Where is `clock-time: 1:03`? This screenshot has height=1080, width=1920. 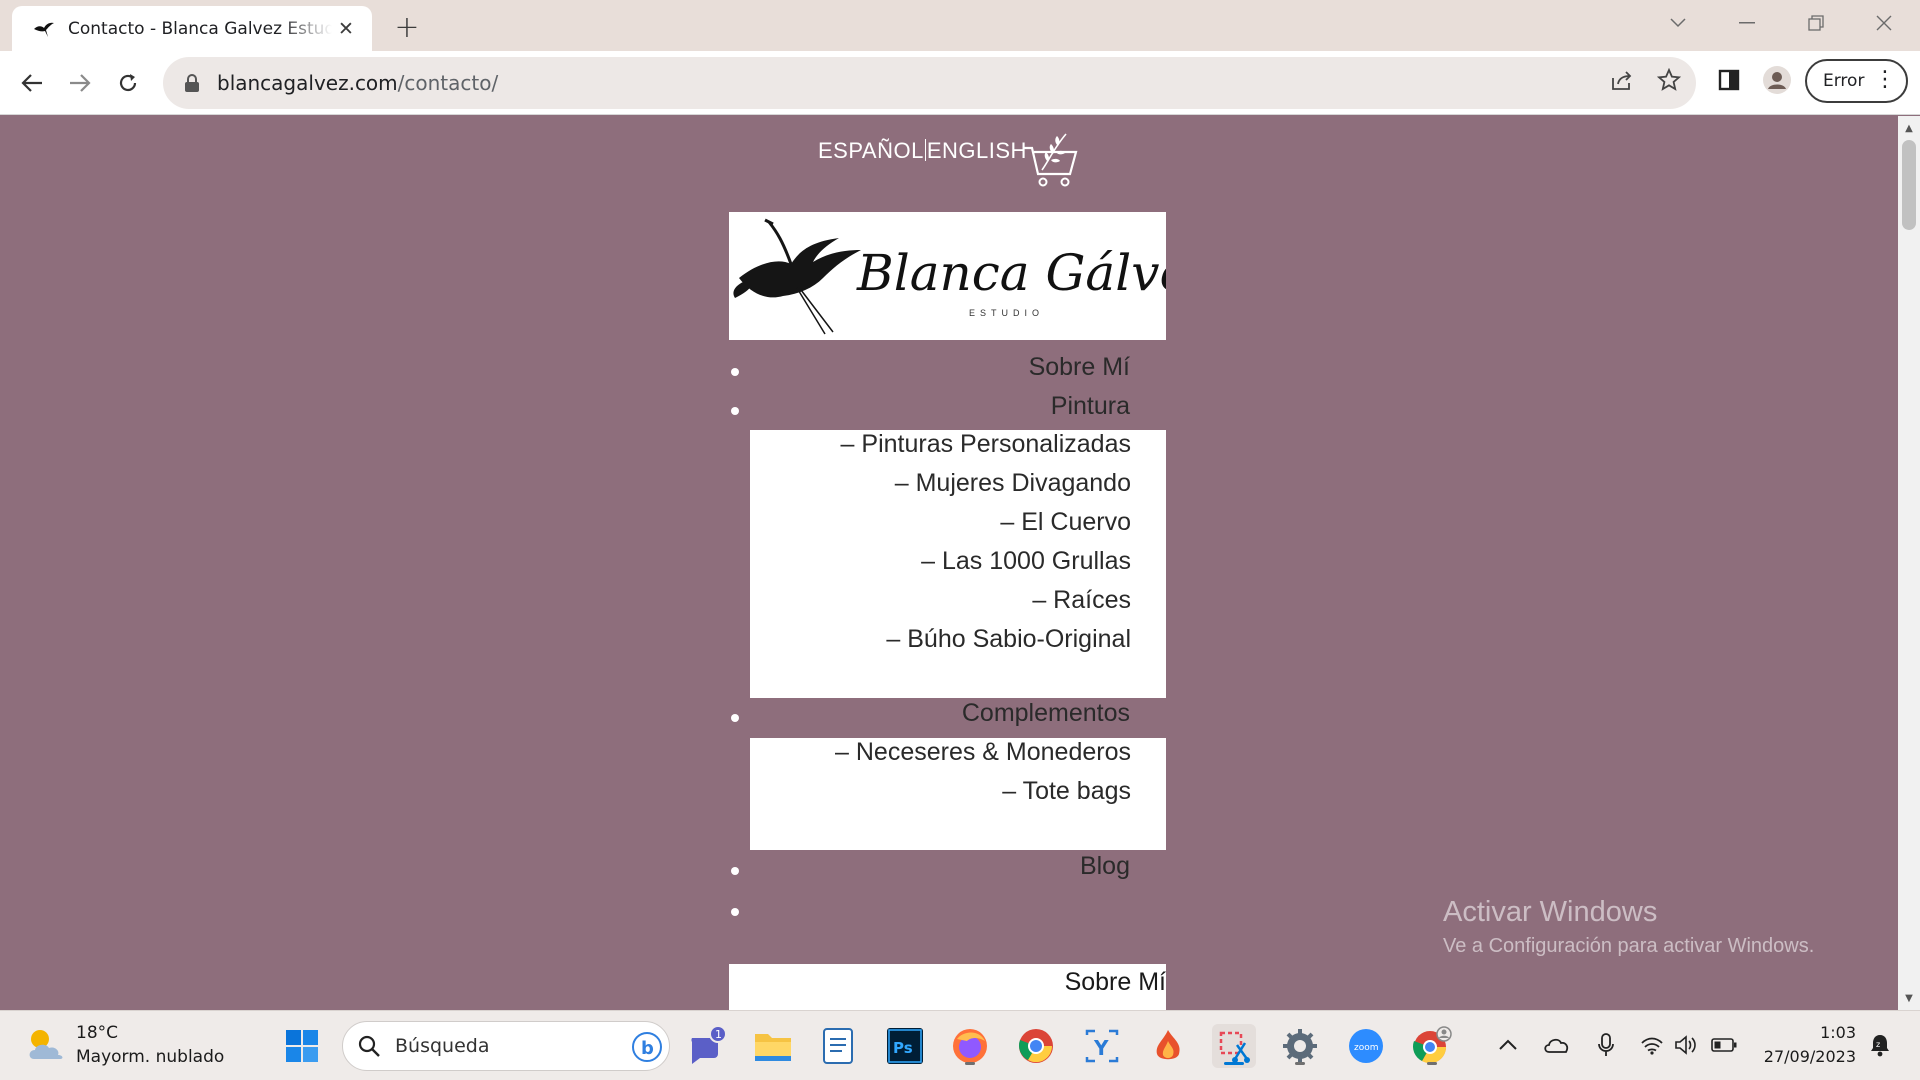
clock-time: 1:03 is located at coordinates (1838, 1032).